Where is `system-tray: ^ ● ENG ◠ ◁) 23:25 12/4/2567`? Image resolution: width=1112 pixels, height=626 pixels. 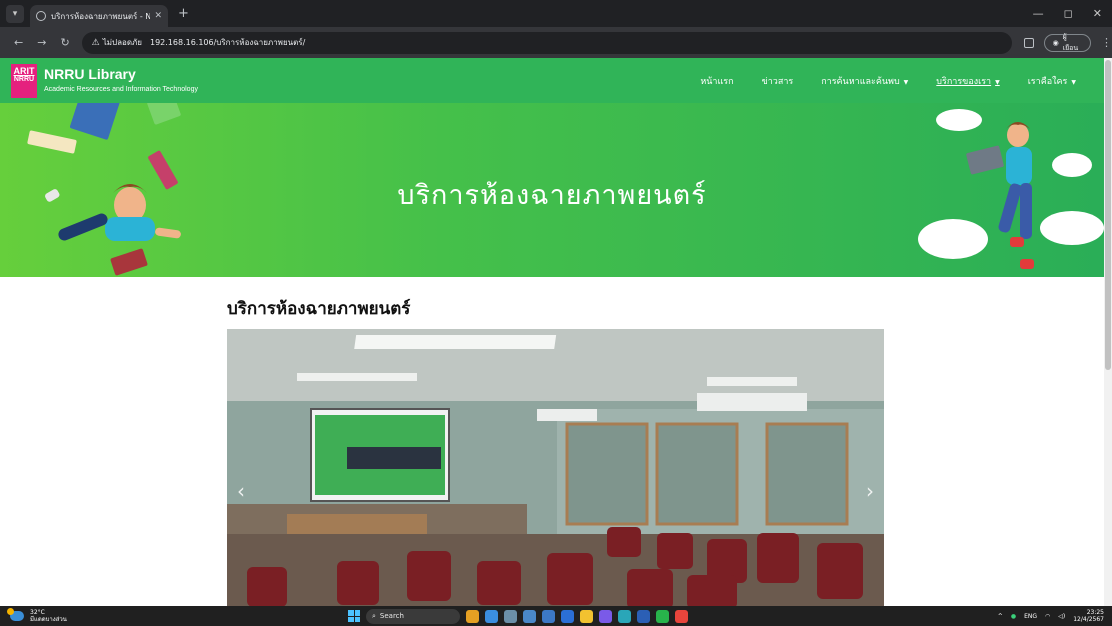 system-tray: ^ ● ENG ◠ ◁) 23:25 12/4/2567 is located at coordinates (1051, 616).